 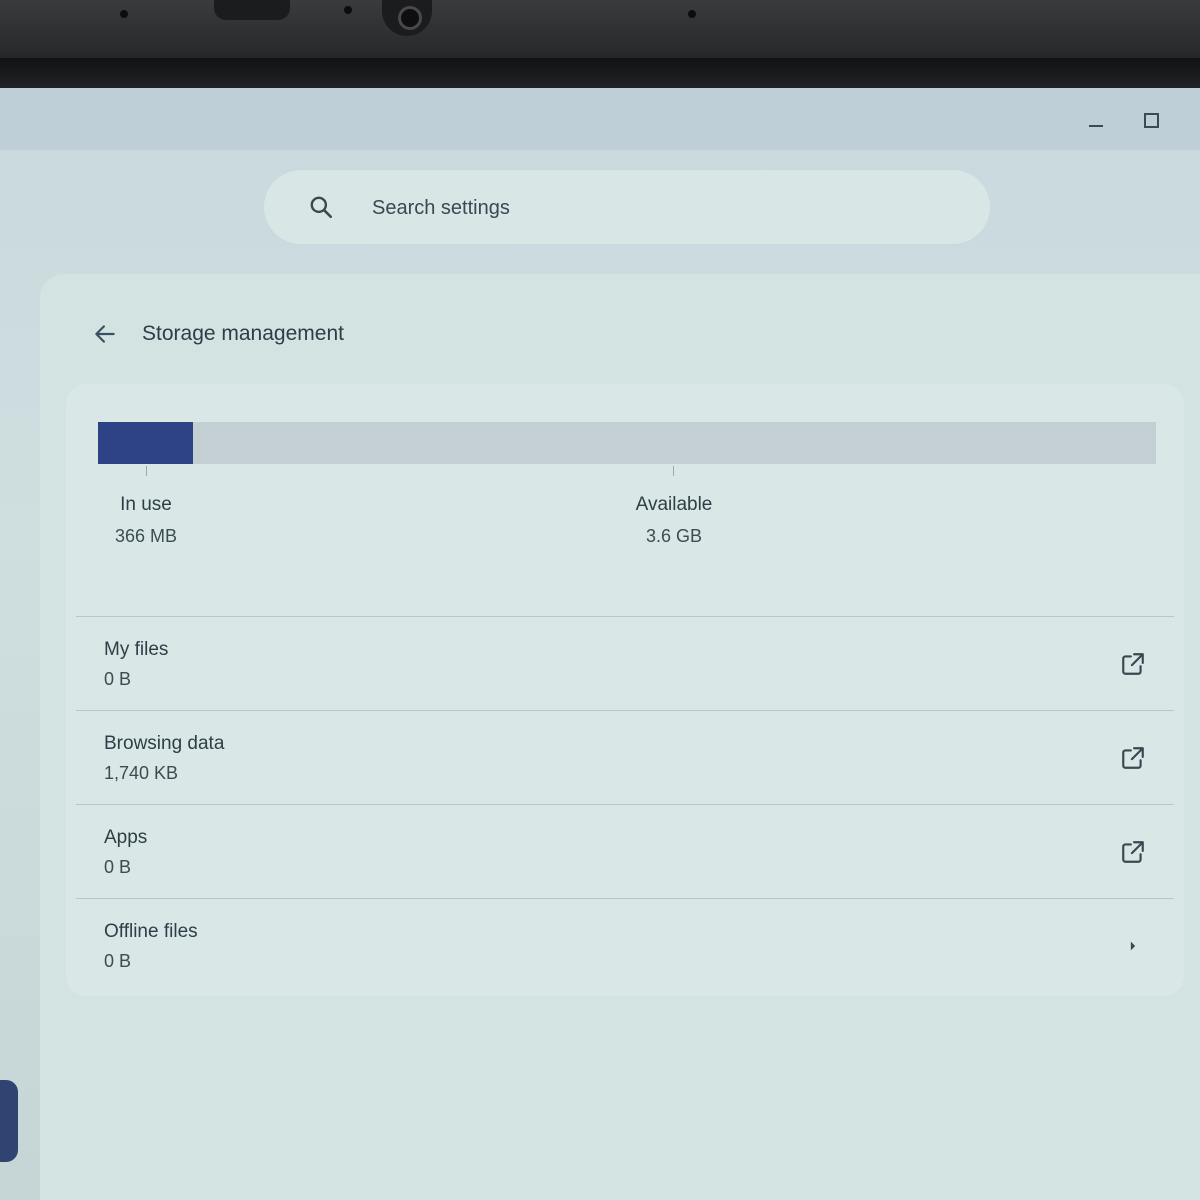 What do you see at coordinates (9, 1121) in the screenshot?
I see `shelf-tab` at bounding box center [9, 1121].